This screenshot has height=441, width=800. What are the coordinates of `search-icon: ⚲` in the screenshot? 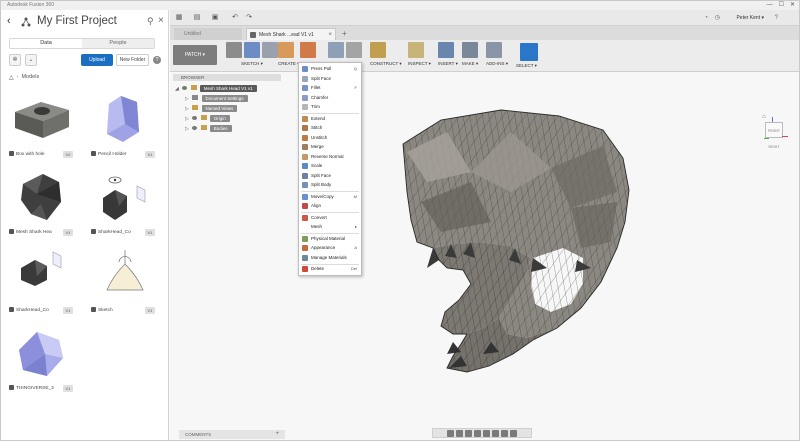 It's located at (150, 21).